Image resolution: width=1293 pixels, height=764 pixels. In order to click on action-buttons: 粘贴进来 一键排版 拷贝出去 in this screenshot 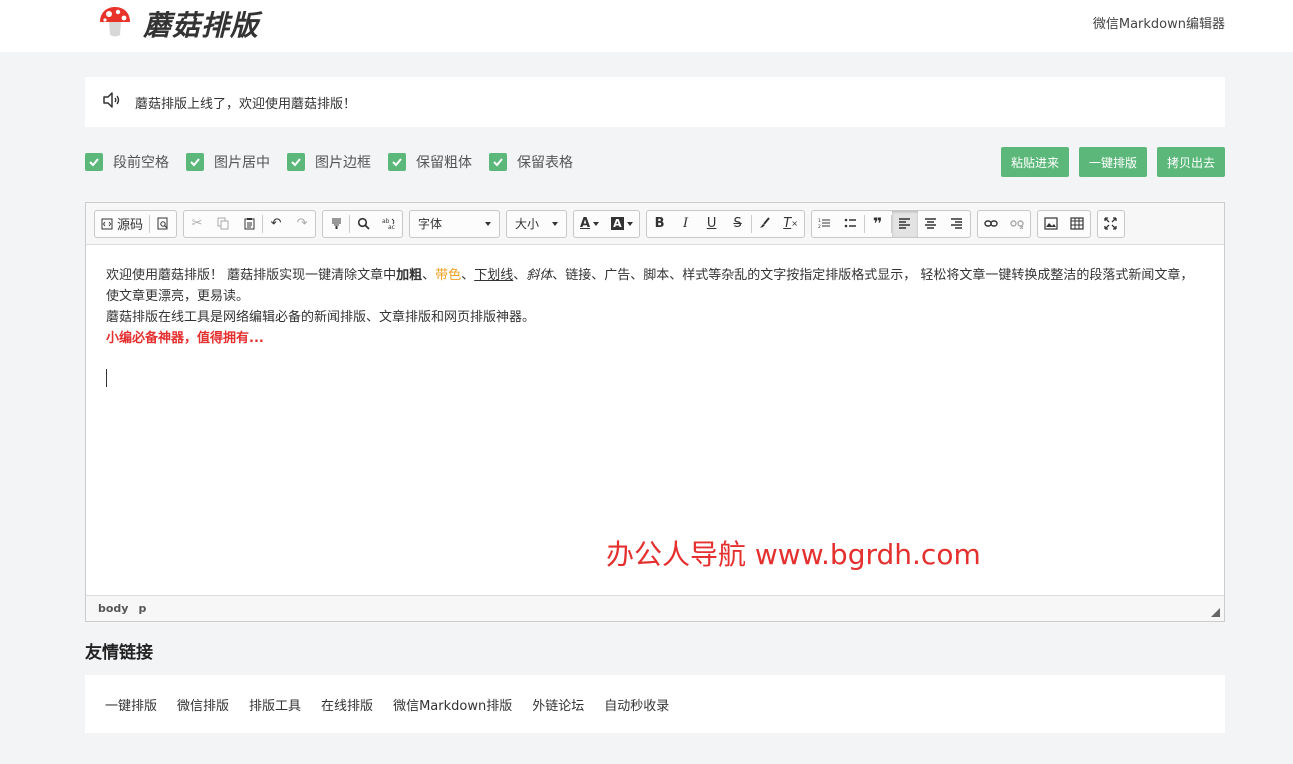, I will do `click(1108, 162)`.